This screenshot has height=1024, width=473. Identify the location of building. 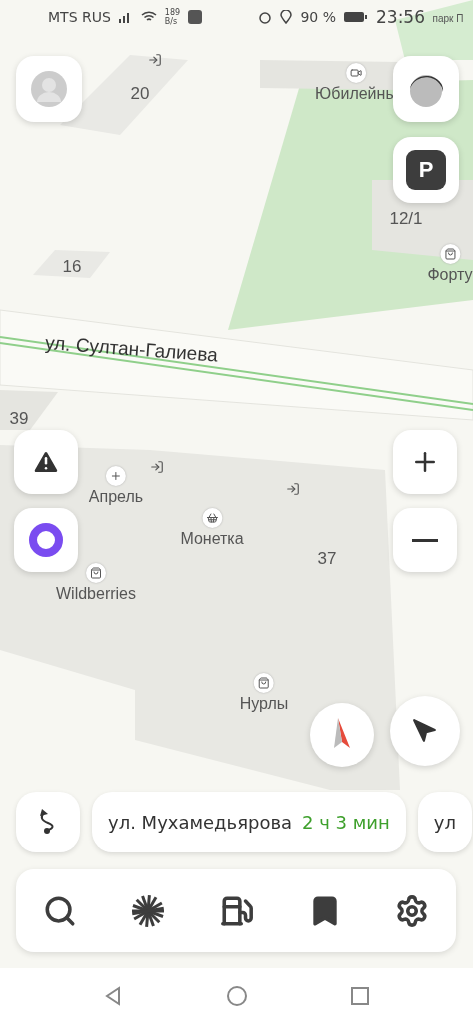
(29, 410).